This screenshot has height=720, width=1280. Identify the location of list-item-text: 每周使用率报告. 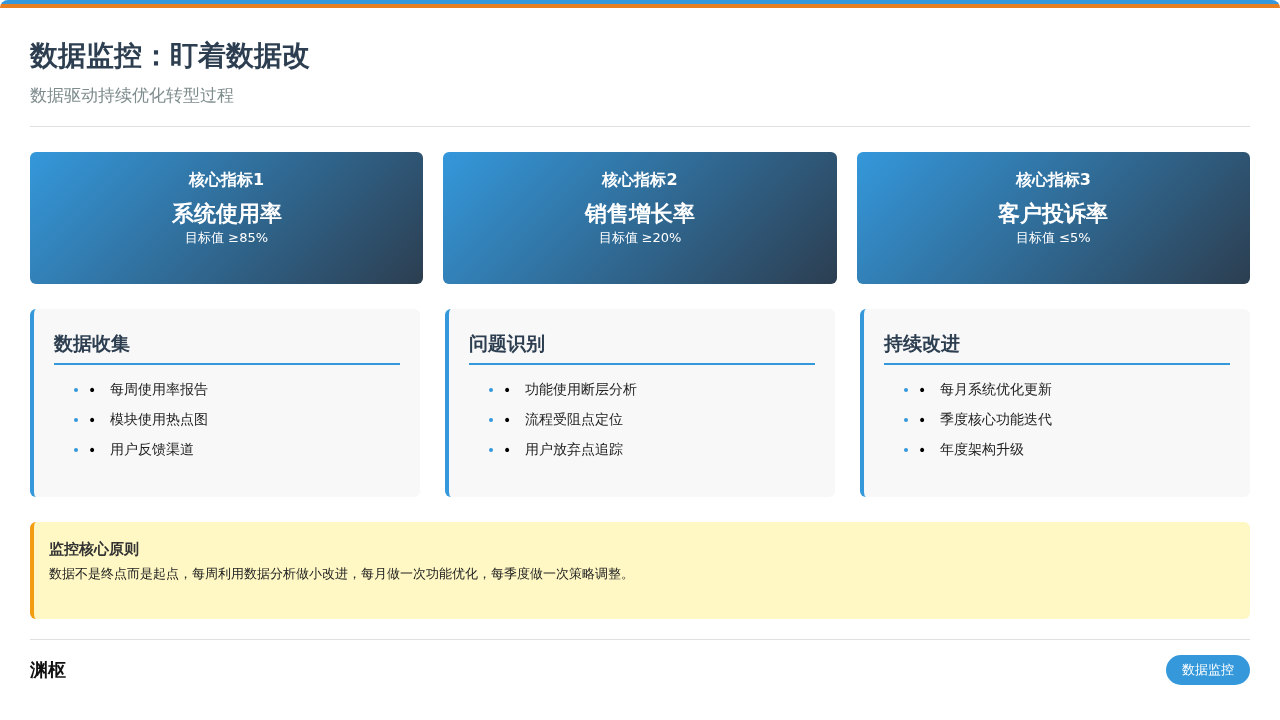
(159, 390).